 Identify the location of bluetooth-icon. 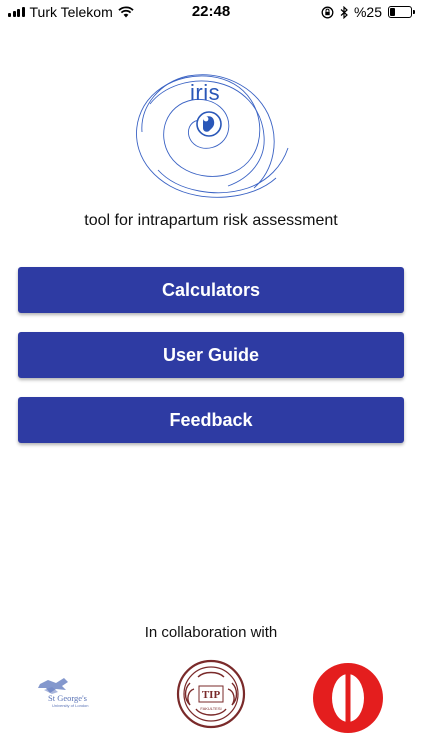
(344, 12).